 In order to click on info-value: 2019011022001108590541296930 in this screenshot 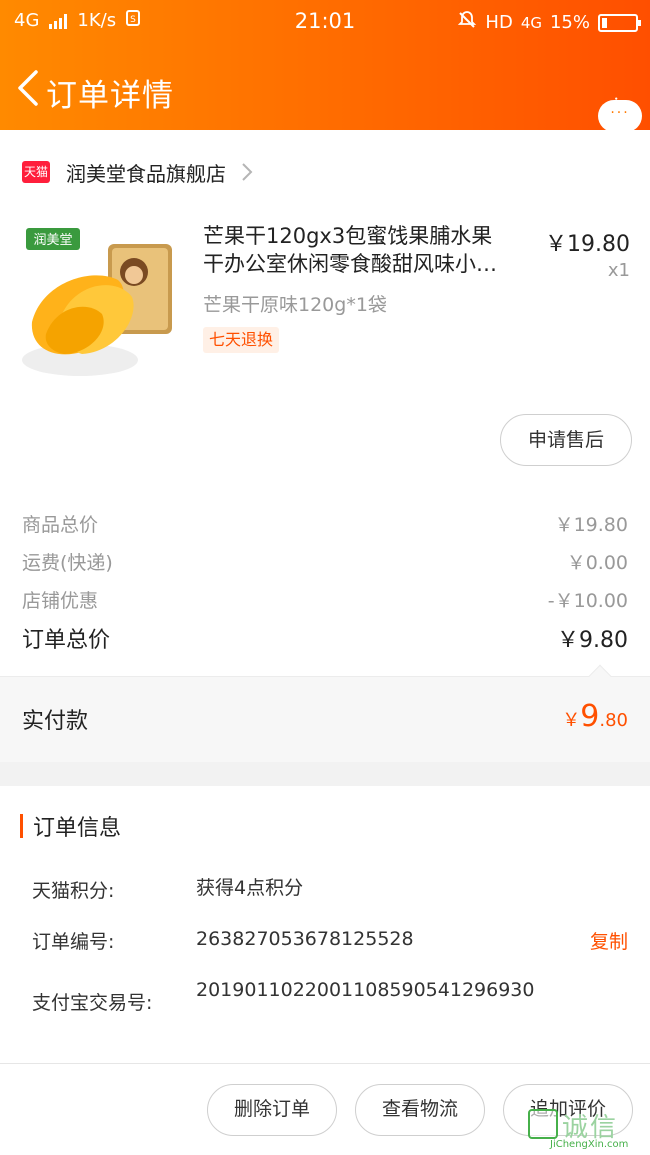, I will do `click(372, 990)`.